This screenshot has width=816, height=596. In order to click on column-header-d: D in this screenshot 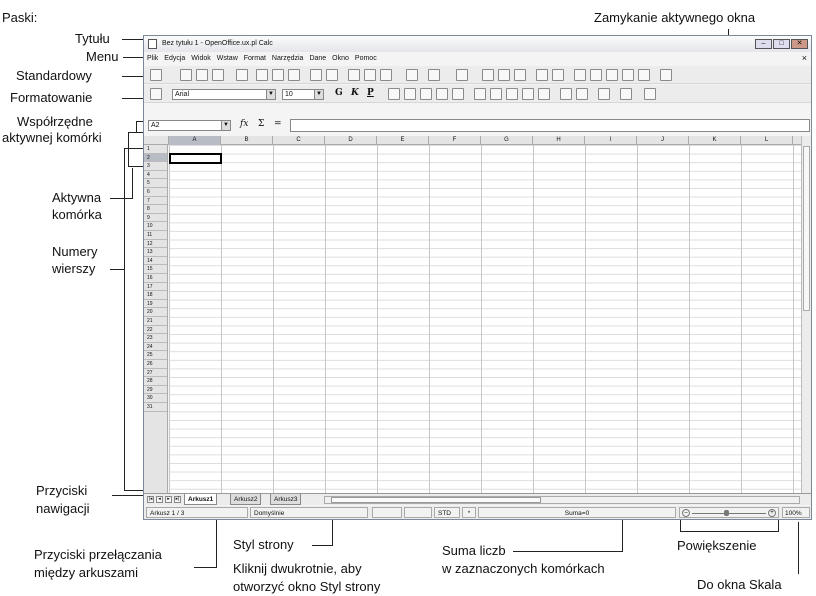, I will do `click(351, 140)`.